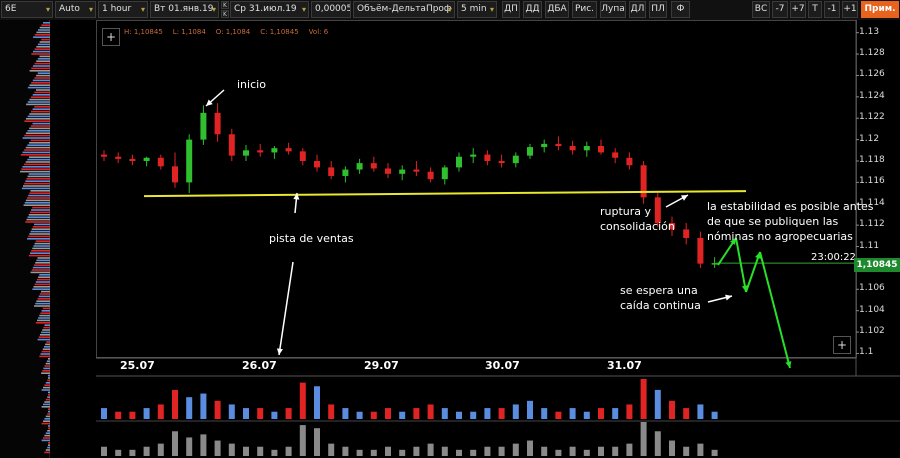  Describe the element at coordinates (680, 9) in the screenshot. I see `f-button: Ф` at that location.